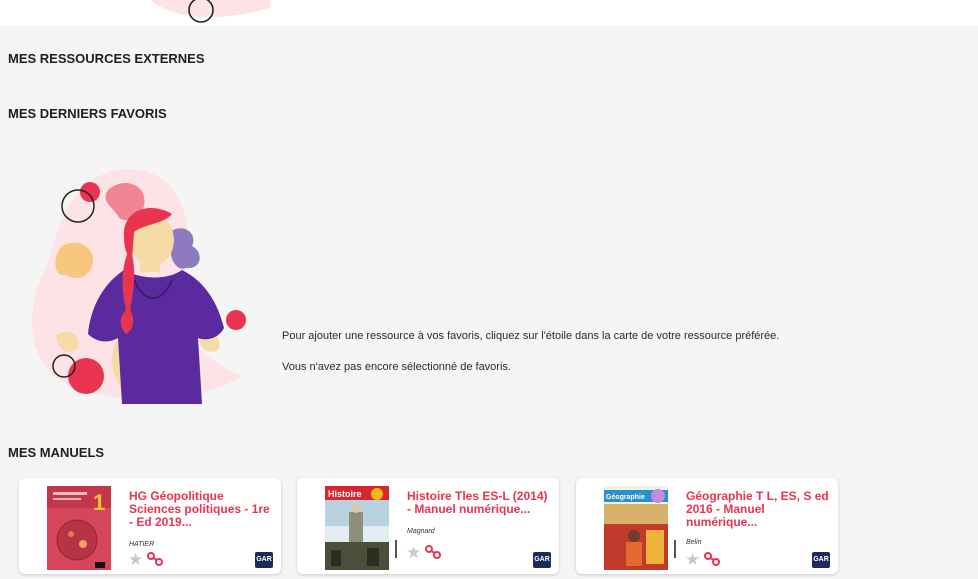 The image size is (978, 579). What do you see at coordinates (142, 544) in the screenshot?
I see `manual-publisher: HATIER` at bounding box center [142, 544].